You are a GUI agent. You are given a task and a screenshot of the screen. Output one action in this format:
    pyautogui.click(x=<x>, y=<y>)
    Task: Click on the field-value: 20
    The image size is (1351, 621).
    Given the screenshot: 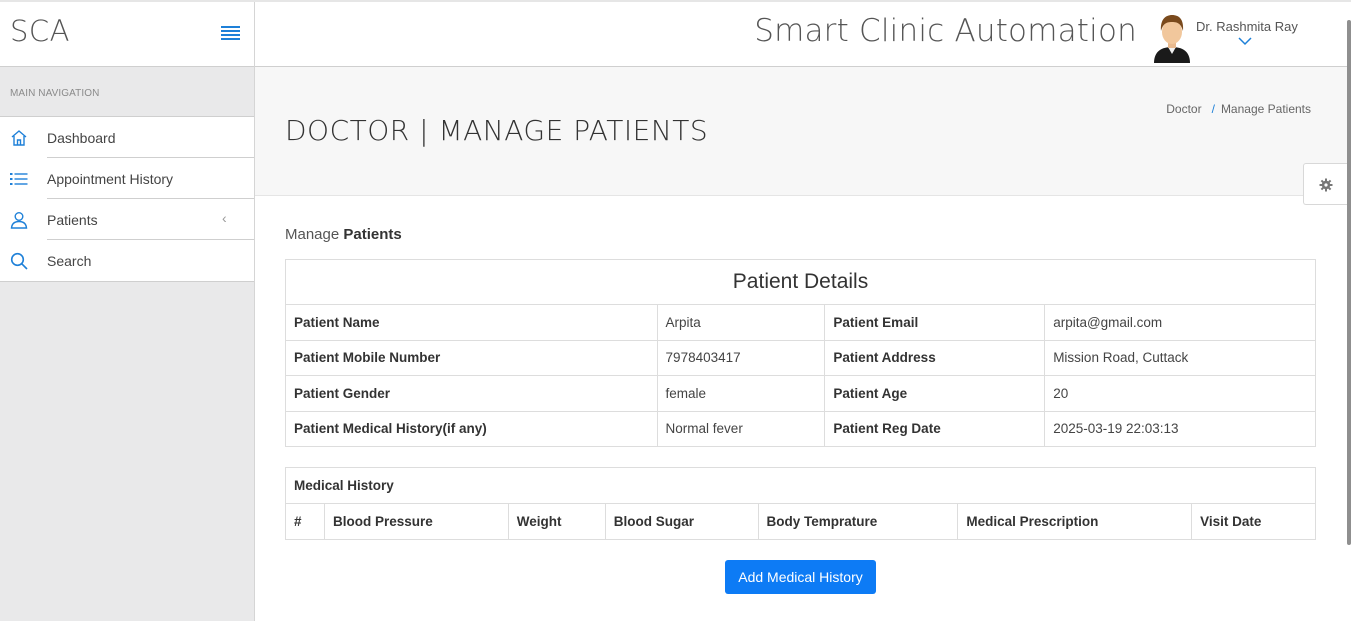 What is the action you would take?
    pyautogui.click(x=1180, y=393)
    